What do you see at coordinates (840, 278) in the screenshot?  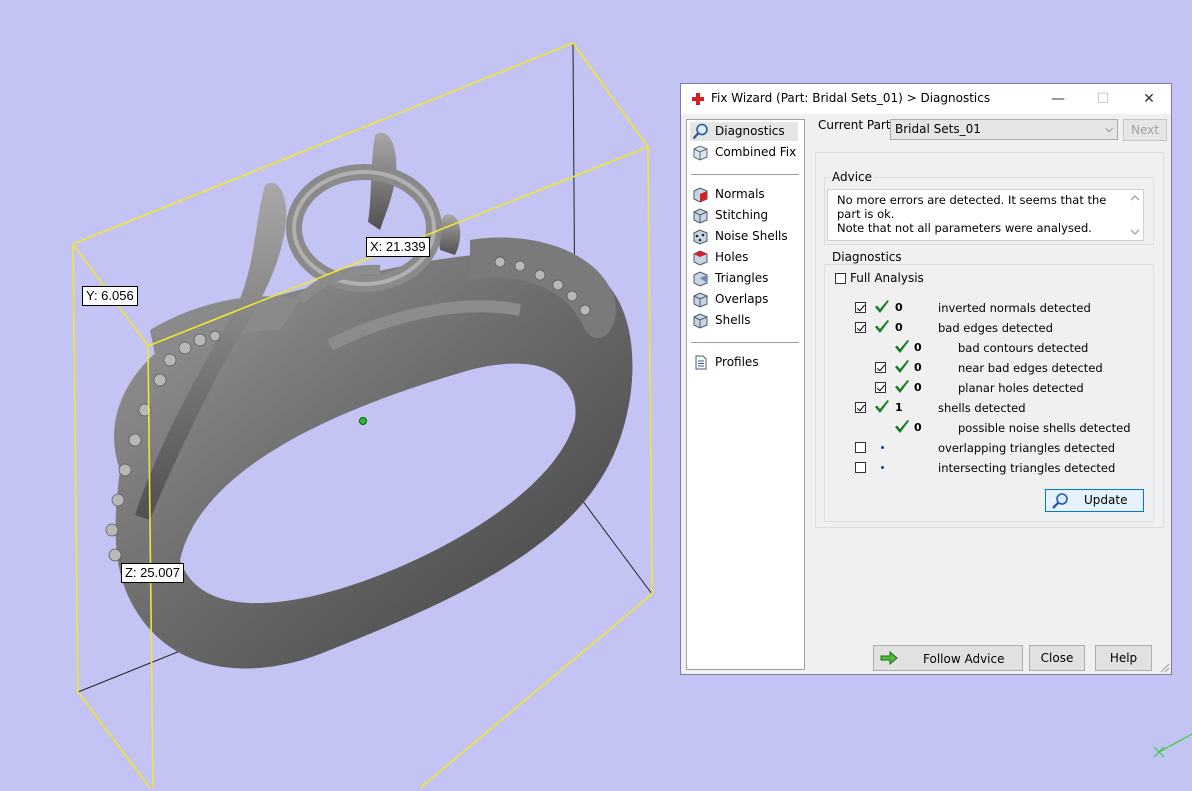 I see `full-analysis-checkbox` at bounding box center [840, 278].